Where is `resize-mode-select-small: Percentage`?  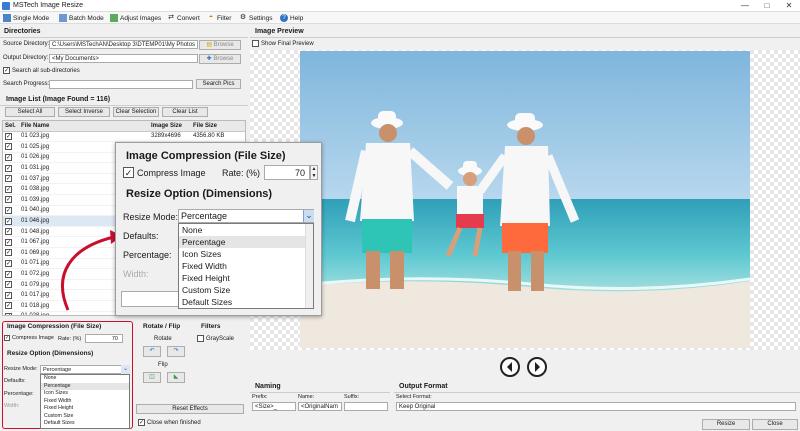
resize-mode-select-small: Percentage is located at coordinates (85, 369).